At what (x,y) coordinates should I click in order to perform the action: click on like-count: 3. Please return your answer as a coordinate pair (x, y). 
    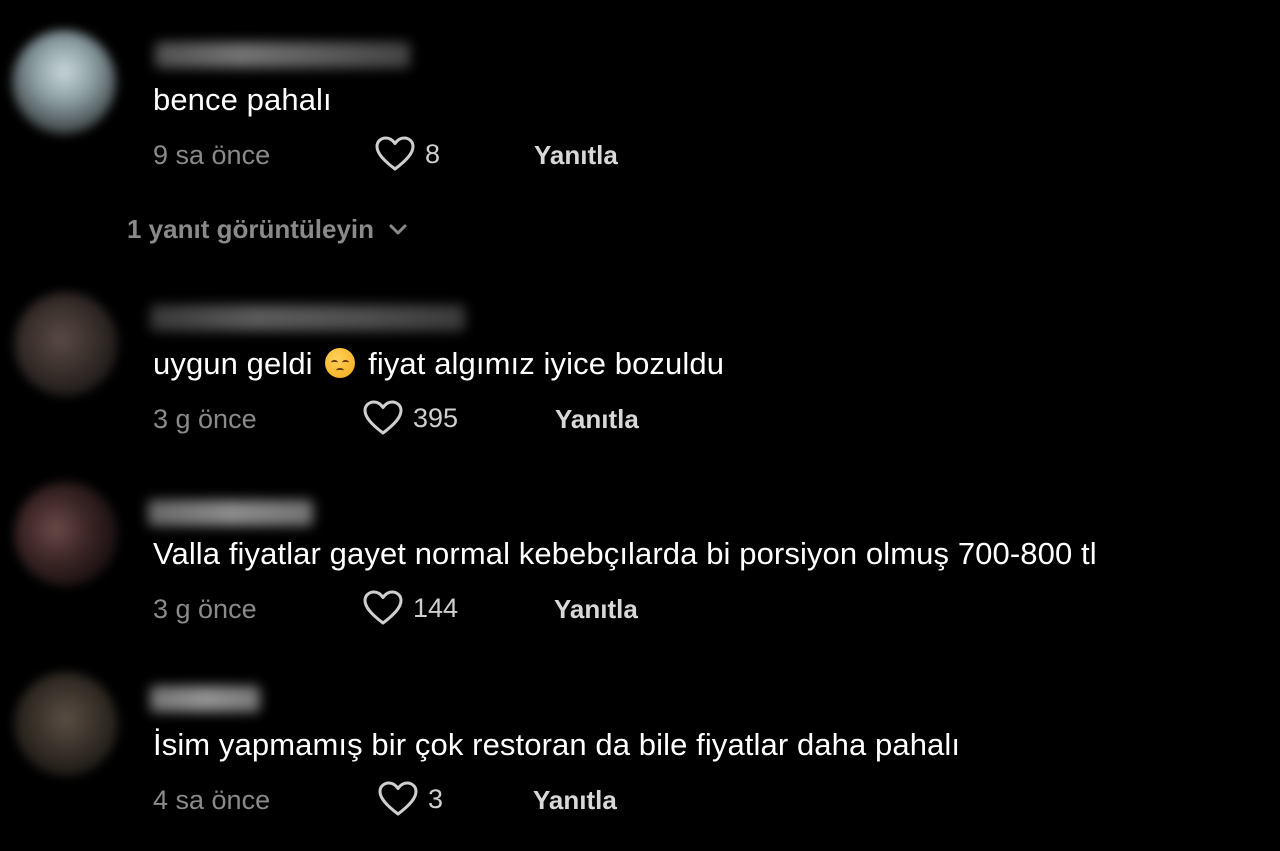
    Looking at the image, I should click on (436, 798).